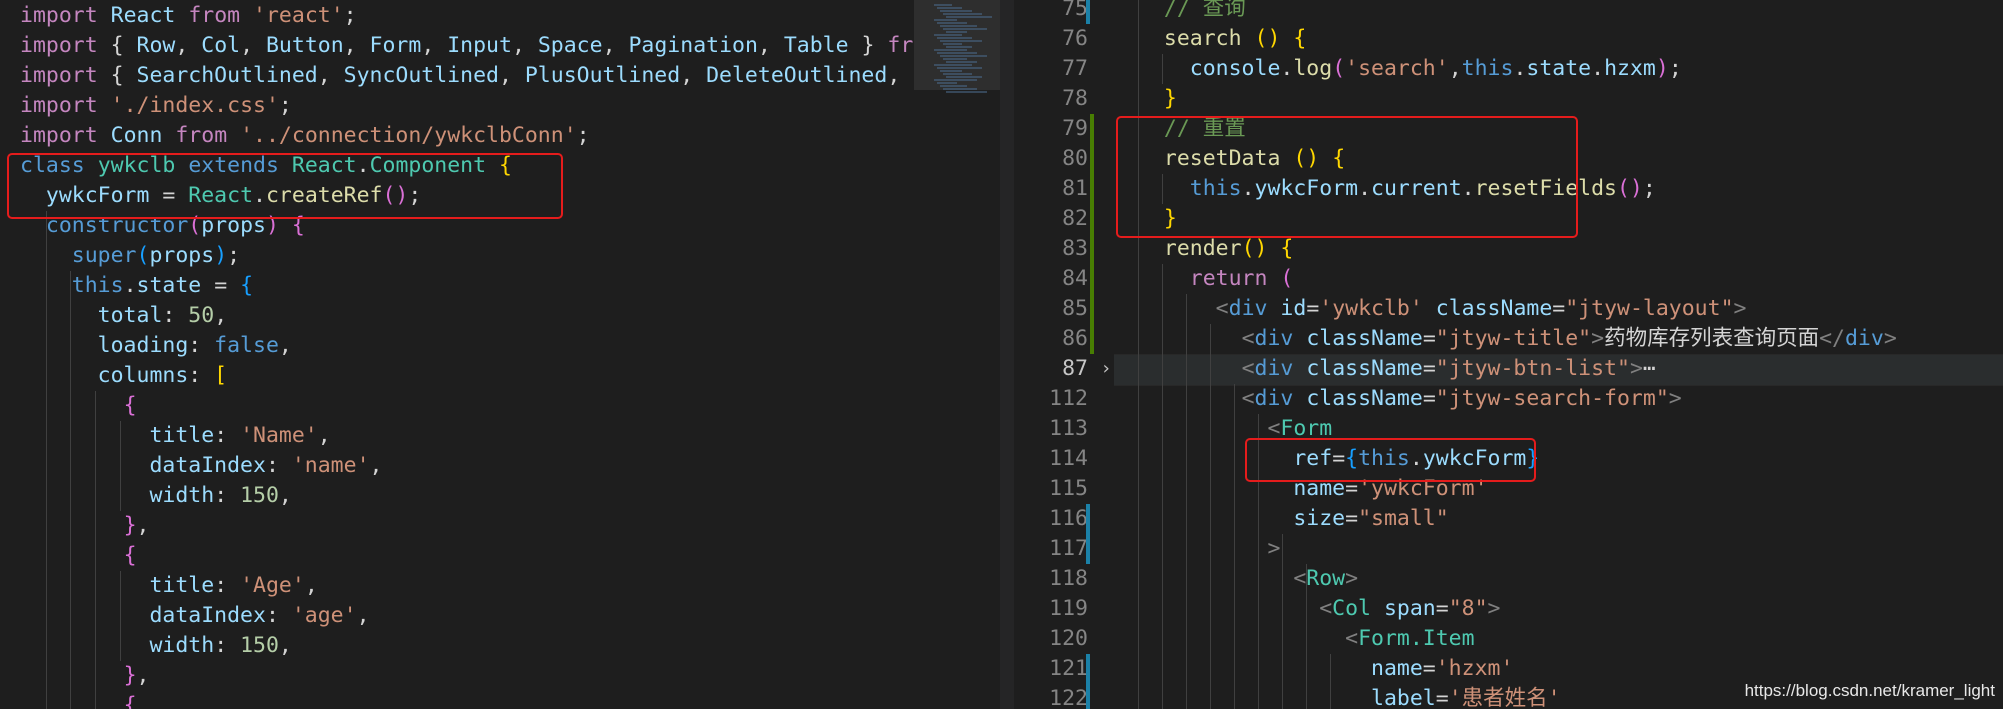  I want to click on code-line: 75 // 查询, so click(1458, 12).